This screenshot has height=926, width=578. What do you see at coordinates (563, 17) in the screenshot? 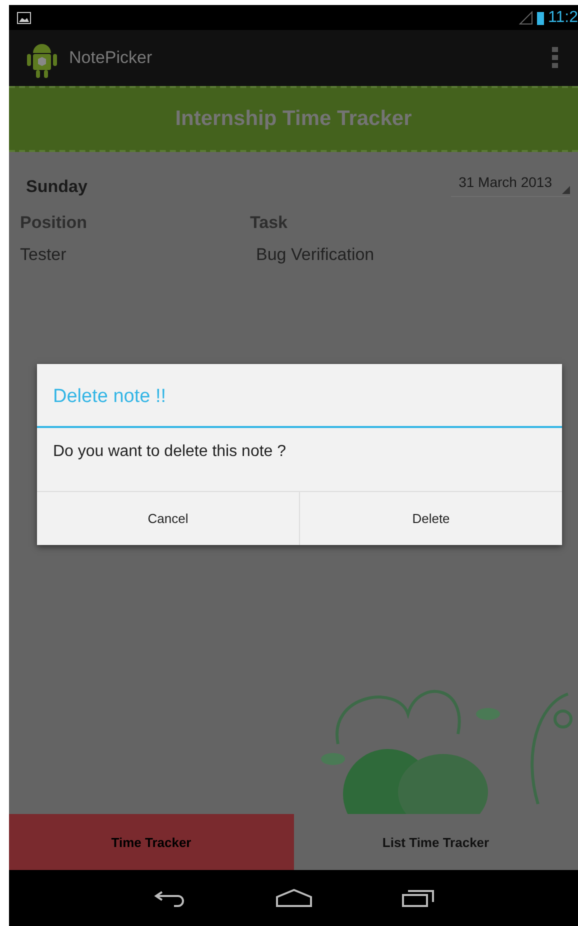
I see `status-time: 11:2` at bounding box center [563, 17].